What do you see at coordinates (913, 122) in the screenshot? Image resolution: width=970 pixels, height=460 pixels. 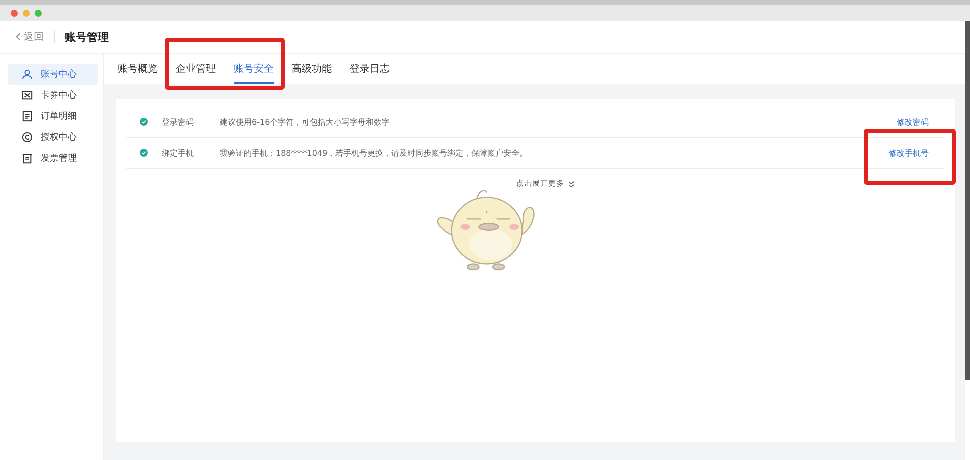 I see `action-link: 修改密码` at bounding box center [913, 122].